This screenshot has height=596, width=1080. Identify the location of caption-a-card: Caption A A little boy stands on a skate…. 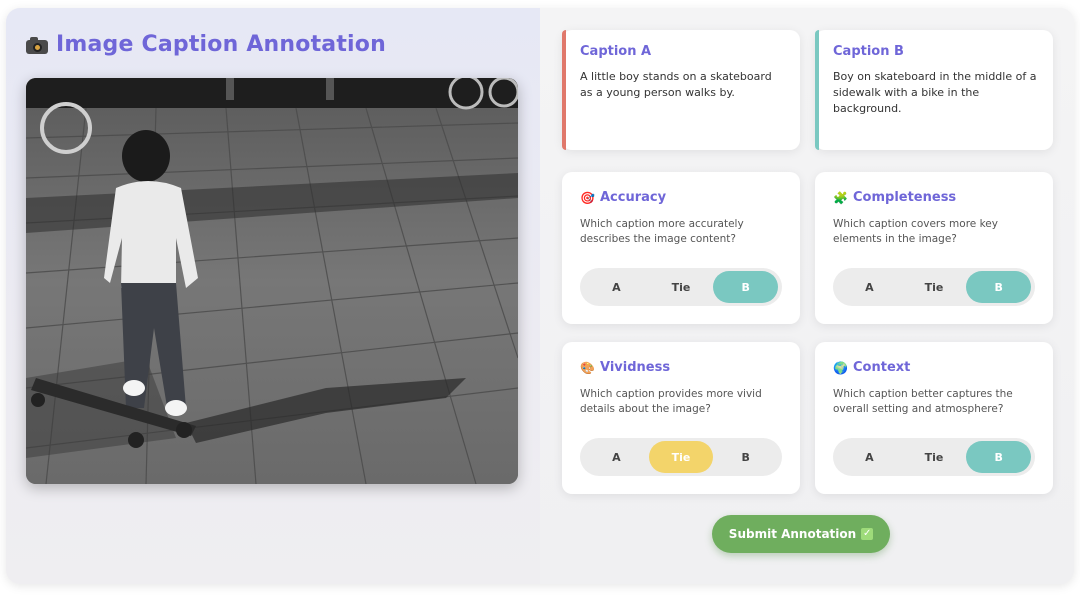
(681, 90).